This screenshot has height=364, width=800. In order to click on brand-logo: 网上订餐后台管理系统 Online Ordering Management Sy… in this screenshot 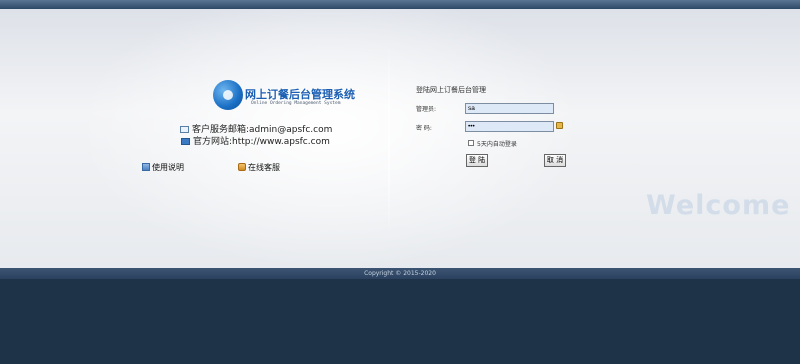, I will do `click(284, 96)`.